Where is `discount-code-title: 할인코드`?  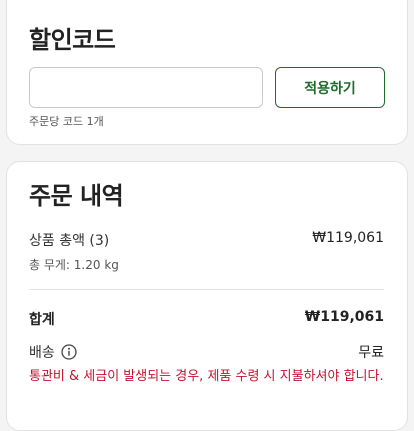 discount-code-title: 할인코드 is located at coordinates (72, 40).